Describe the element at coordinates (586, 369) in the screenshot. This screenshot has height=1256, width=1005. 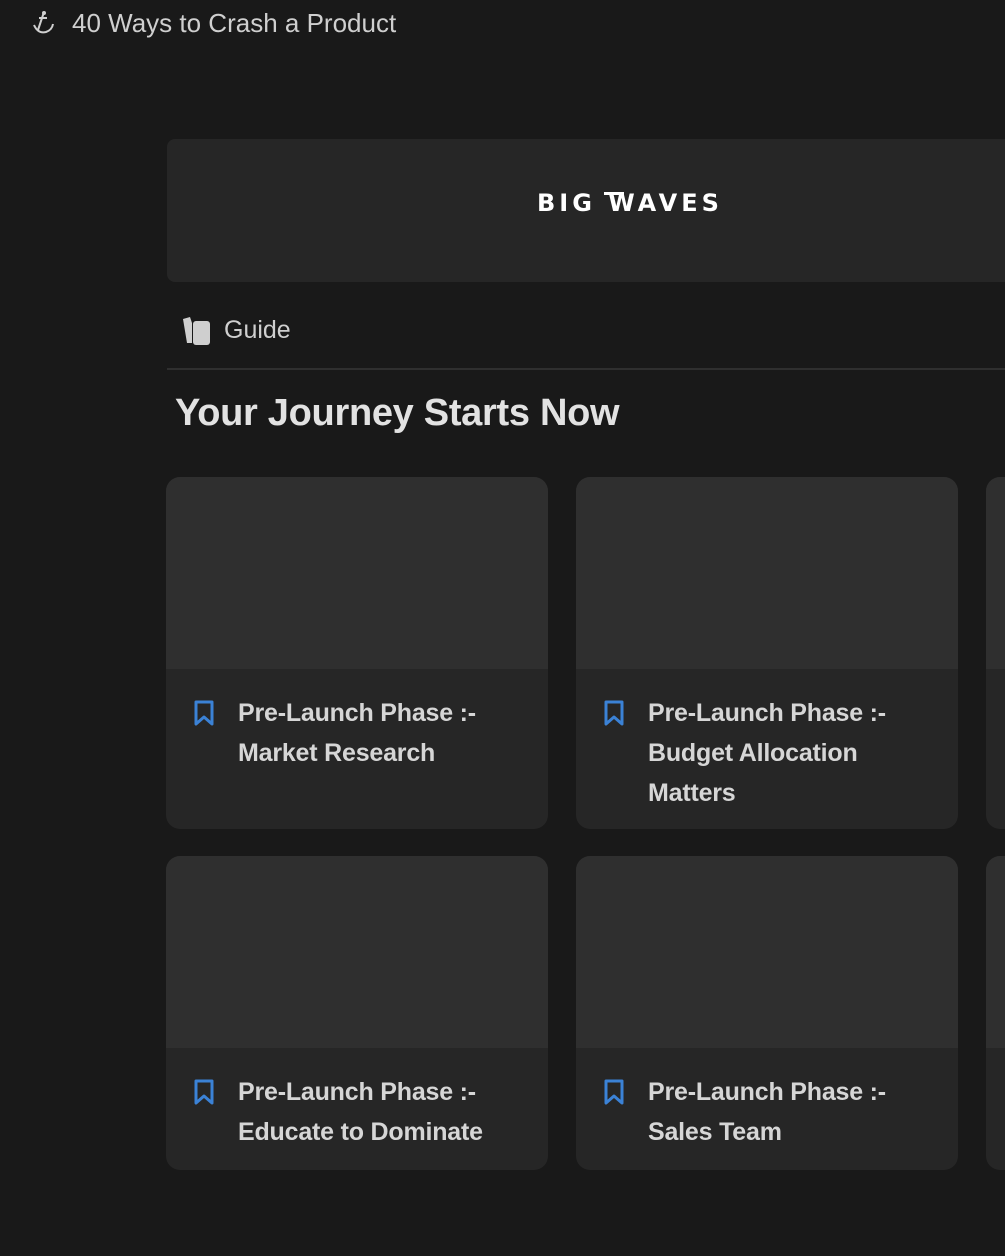
I see `view-divider` at that location.